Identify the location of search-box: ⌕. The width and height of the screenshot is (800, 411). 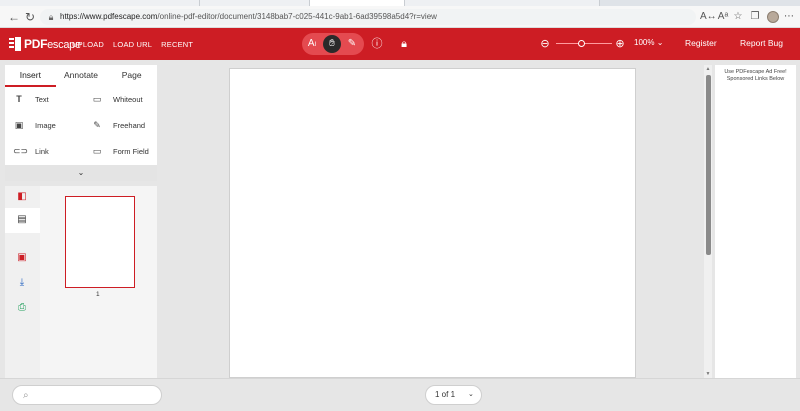
(87, 395).